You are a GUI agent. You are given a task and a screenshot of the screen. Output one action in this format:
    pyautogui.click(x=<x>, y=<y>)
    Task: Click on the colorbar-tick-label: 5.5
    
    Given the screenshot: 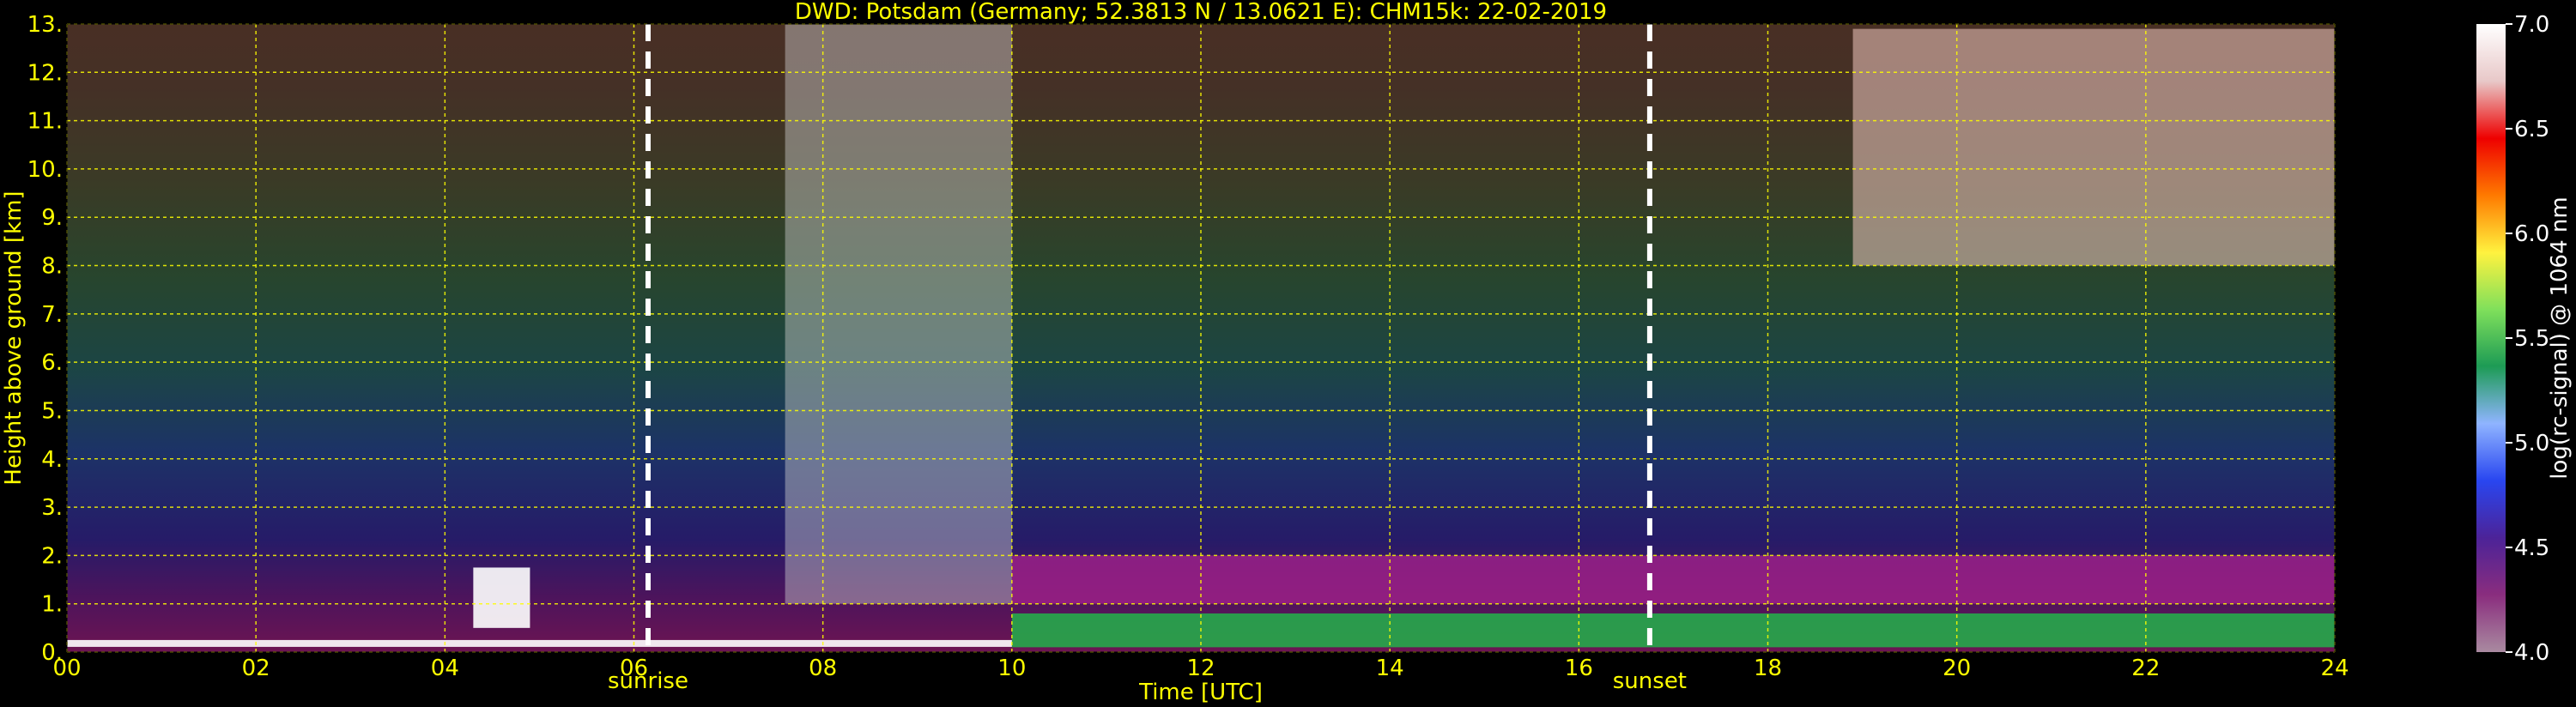 What is the action you would take?
    pyautogui.click(x=2531, y=339)
    